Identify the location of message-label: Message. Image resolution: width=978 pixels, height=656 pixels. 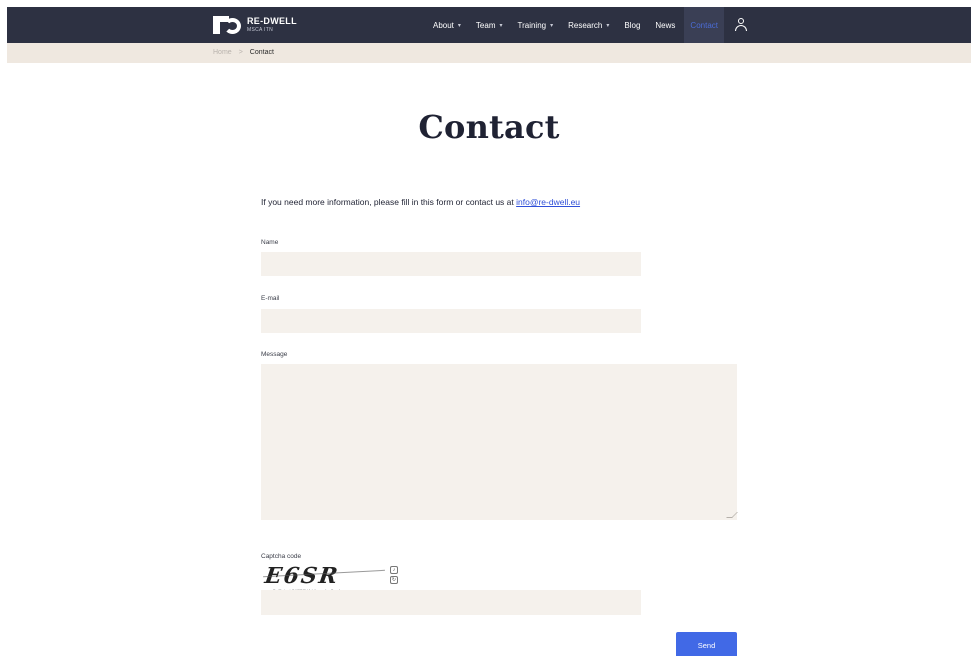
(274, 354).